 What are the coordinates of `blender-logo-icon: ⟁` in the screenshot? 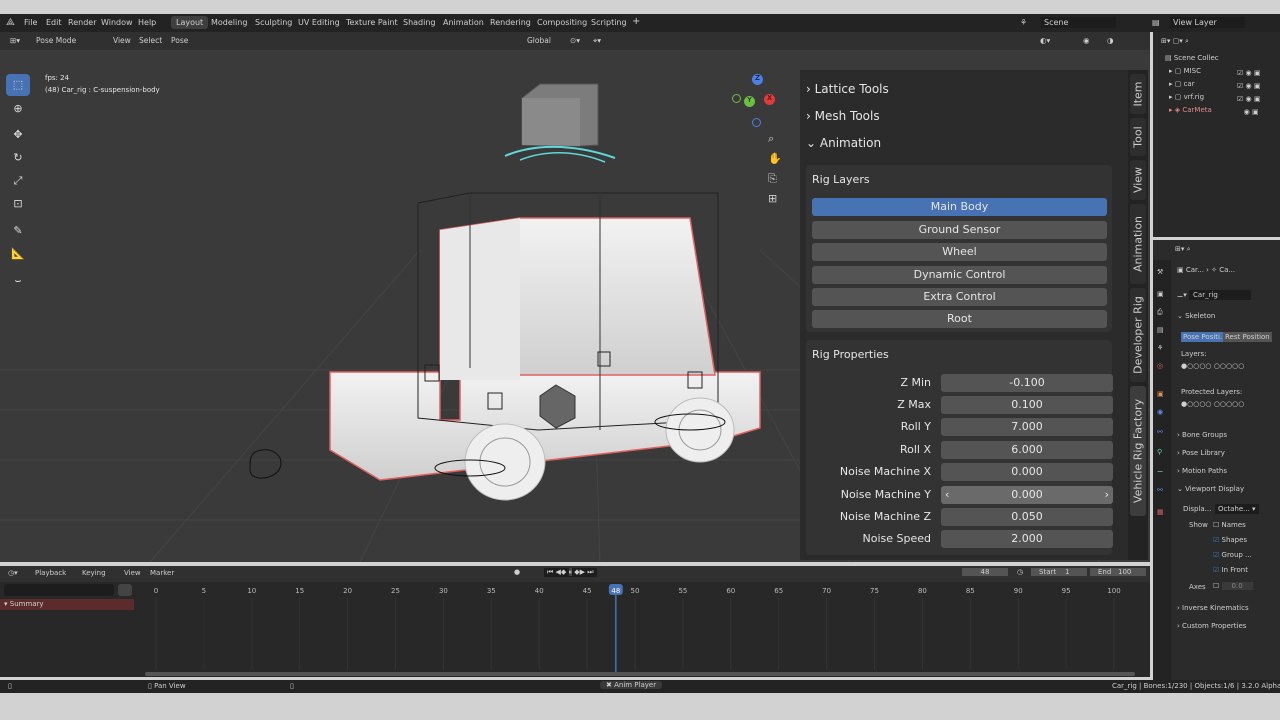 It's located at (10, 22).